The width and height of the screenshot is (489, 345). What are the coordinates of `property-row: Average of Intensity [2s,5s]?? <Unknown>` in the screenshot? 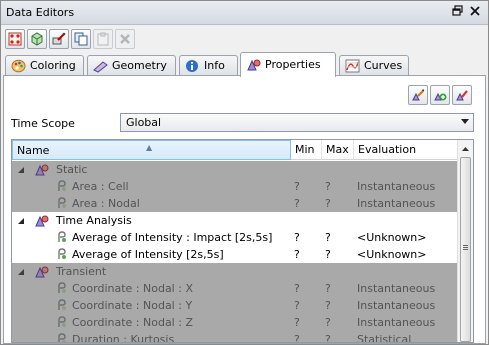 It's located at (235, 254).